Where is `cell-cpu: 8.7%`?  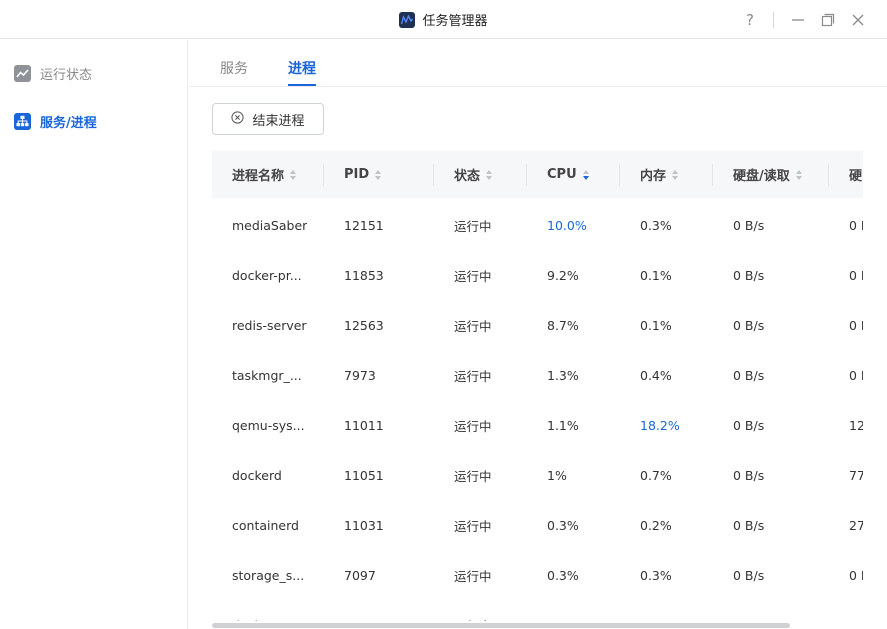
cell-cpu: 8.7% is located at coordinates (563, 325).